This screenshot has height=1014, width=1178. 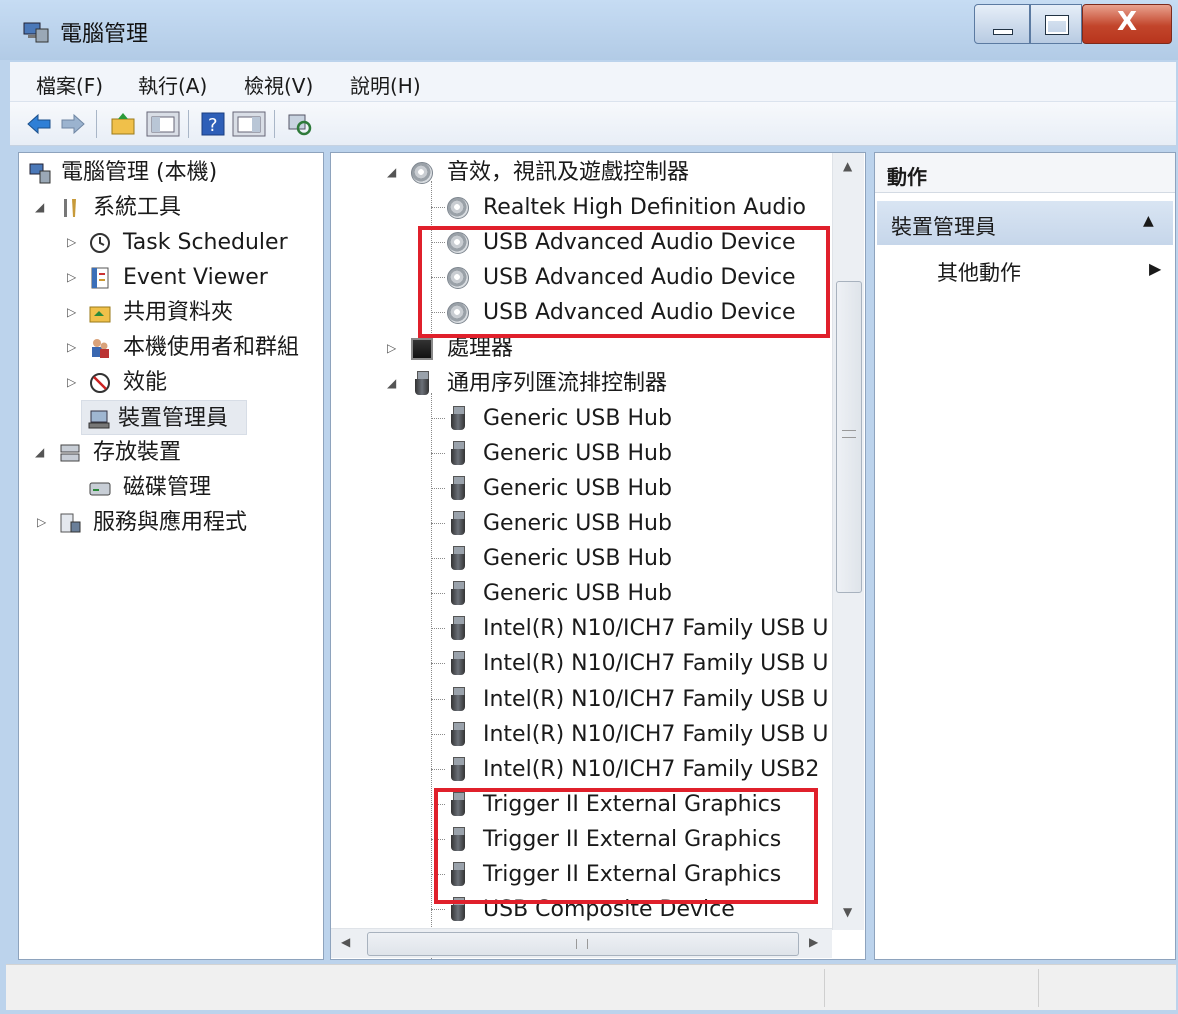 What do you see at coordinates (173, 418) in the screenshot?
I see `tree-item-label: 裝置管理員` at bounding box center [173, 418].